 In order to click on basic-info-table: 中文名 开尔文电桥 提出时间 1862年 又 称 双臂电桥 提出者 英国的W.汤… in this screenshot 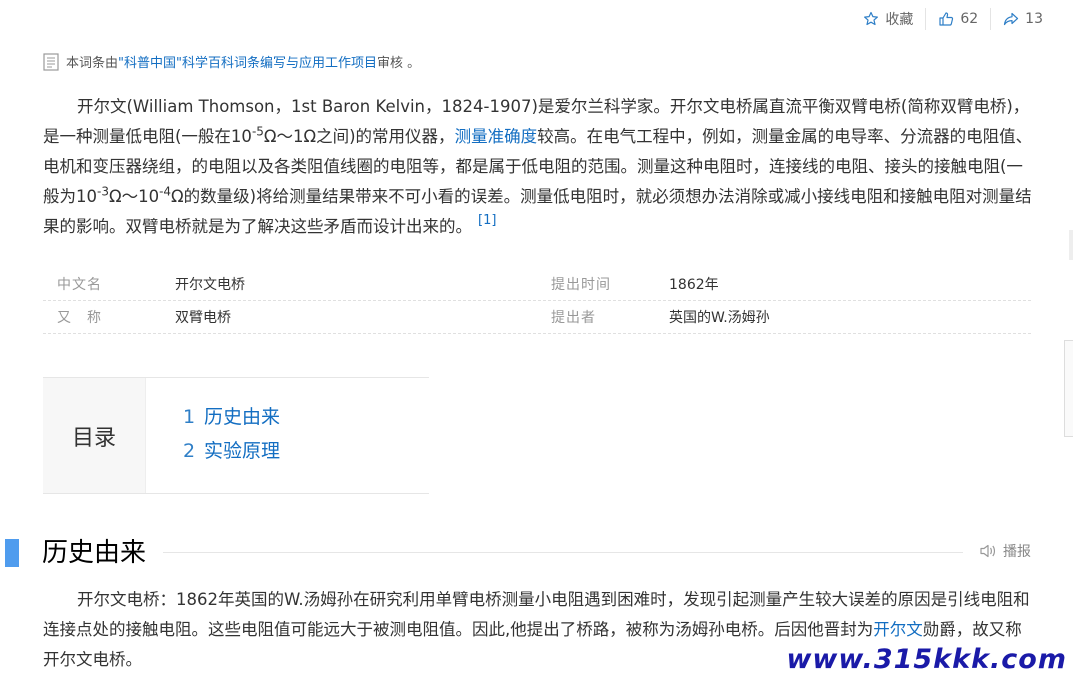, I will do `click(537, 301)`.